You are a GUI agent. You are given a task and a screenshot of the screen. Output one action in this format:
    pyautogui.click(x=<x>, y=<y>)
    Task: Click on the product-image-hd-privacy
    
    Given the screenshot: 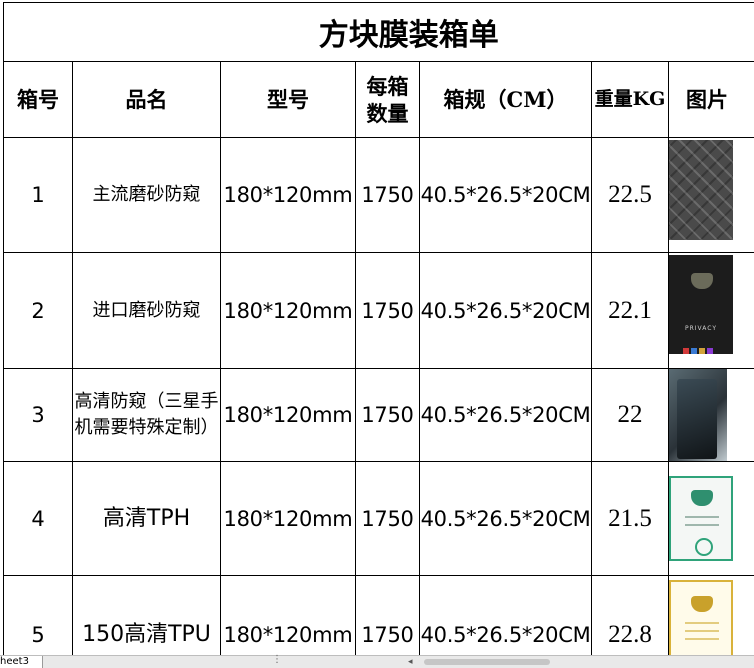 What is the action you would take?
    pyautogui.click(x=698, y=415)
    